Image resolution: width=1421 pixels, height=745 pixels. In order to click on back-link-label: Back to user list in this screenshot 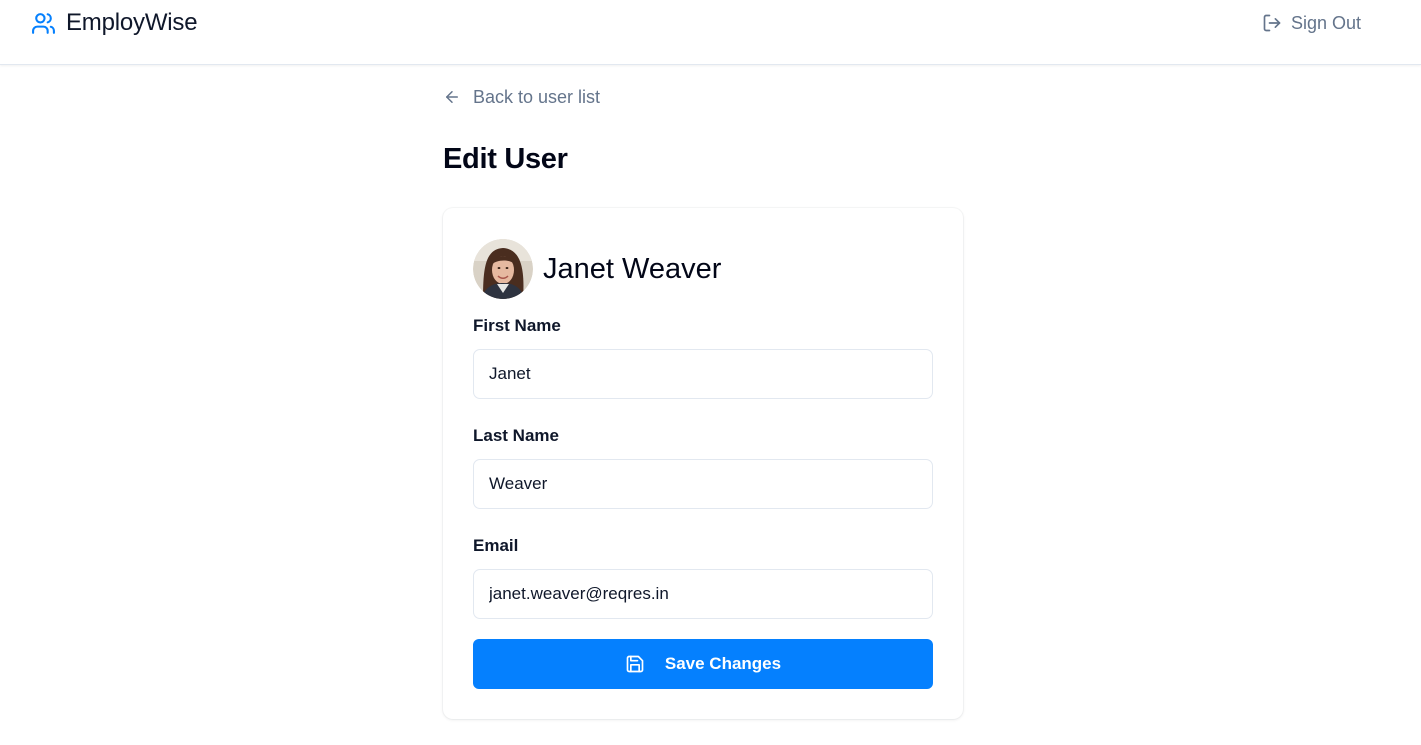, I will do `click(537, 96)`.